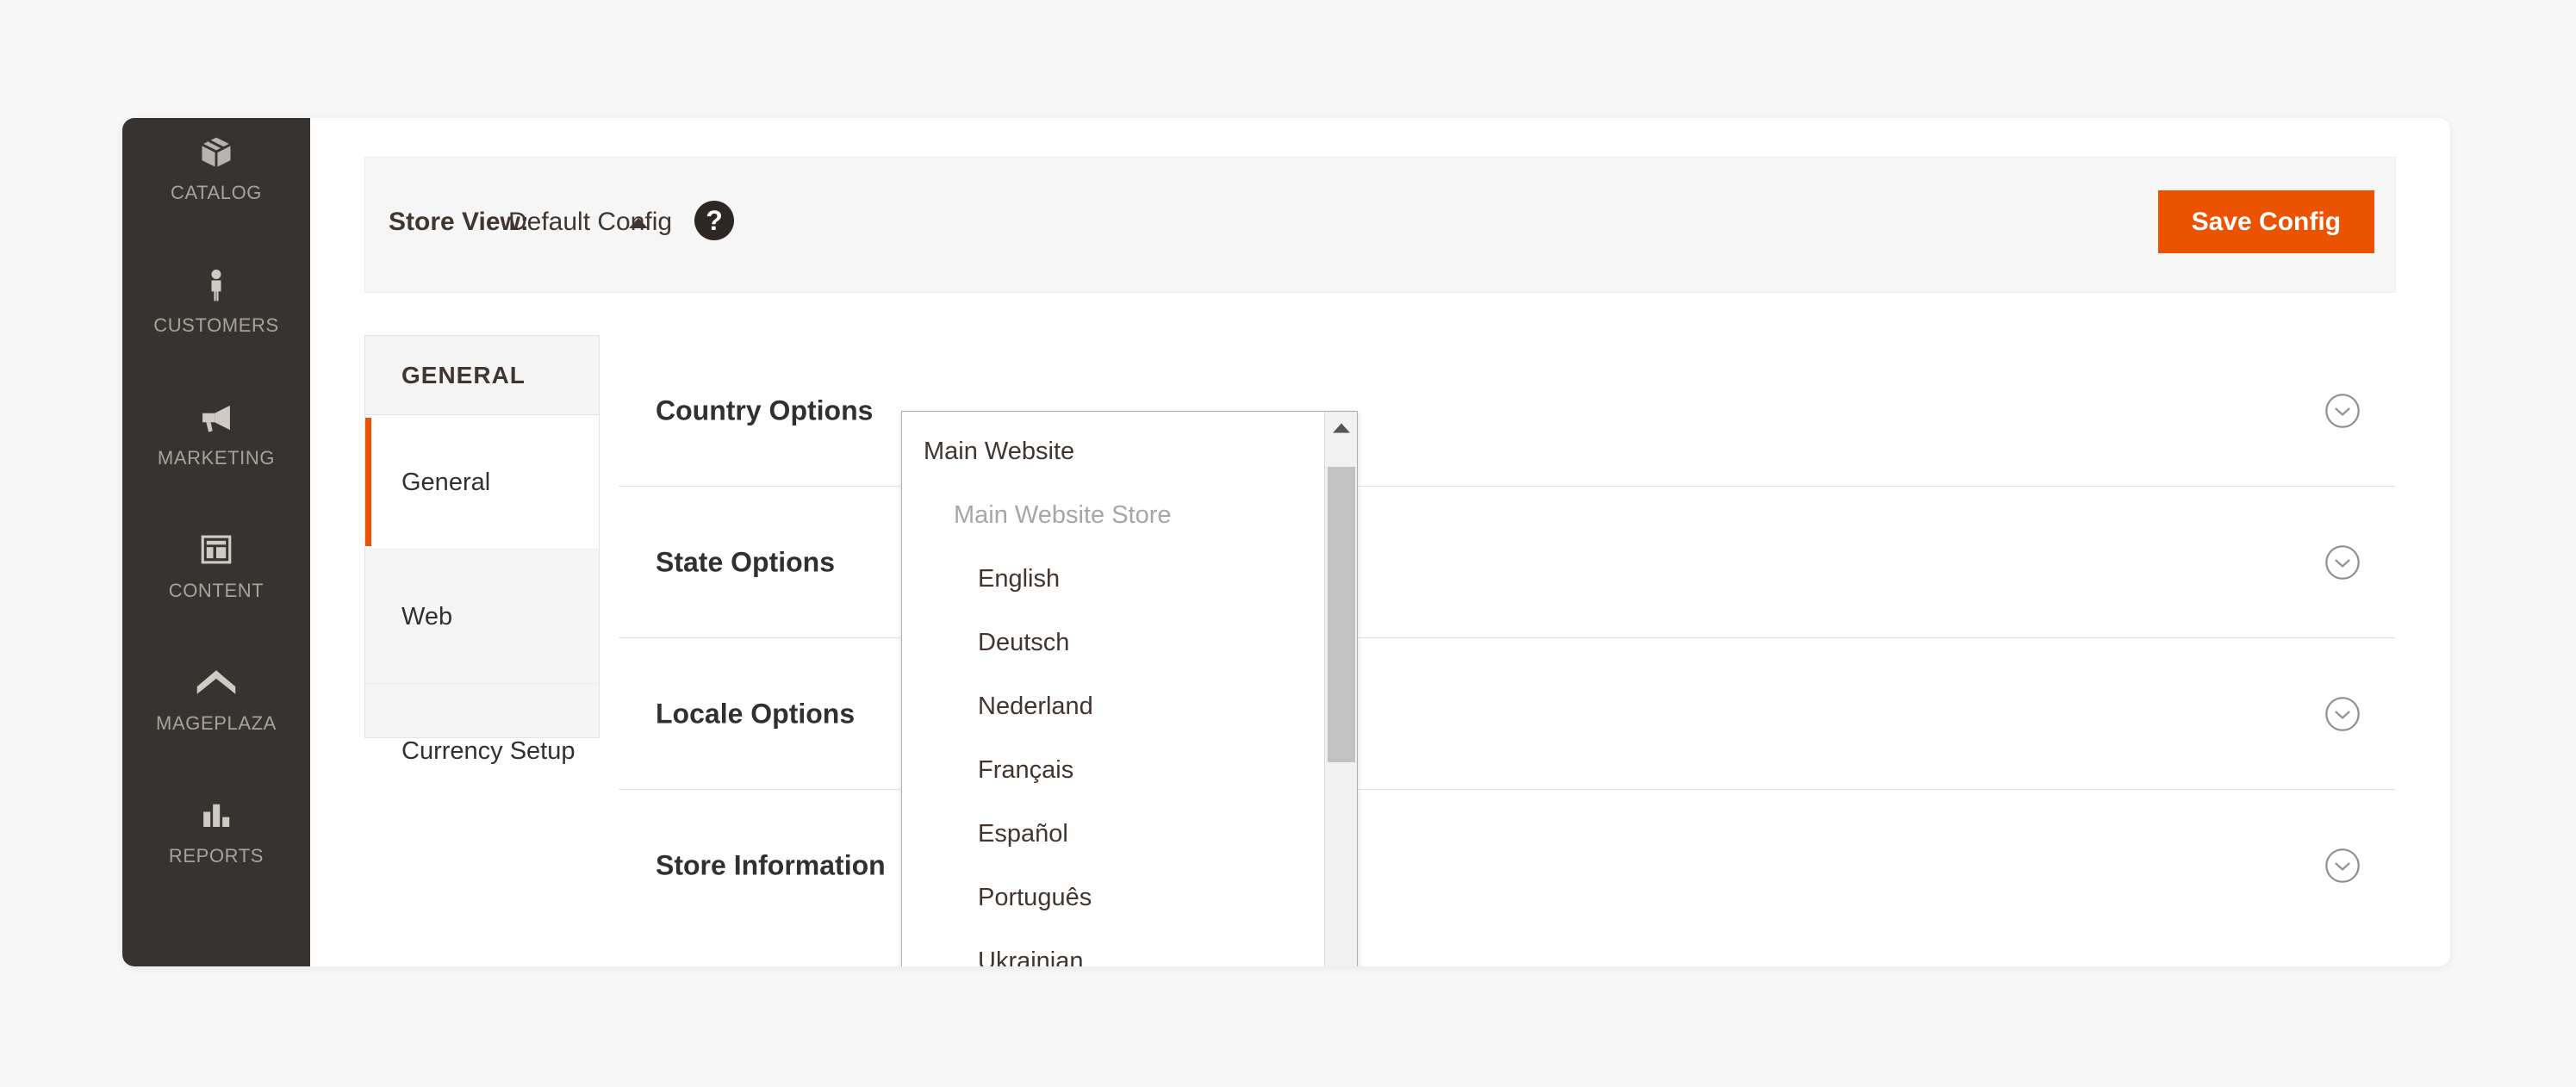 The image size is (2576, 1087). I want to click on sidebar-item-customers: CUSTOMERS, so click(216, 301).